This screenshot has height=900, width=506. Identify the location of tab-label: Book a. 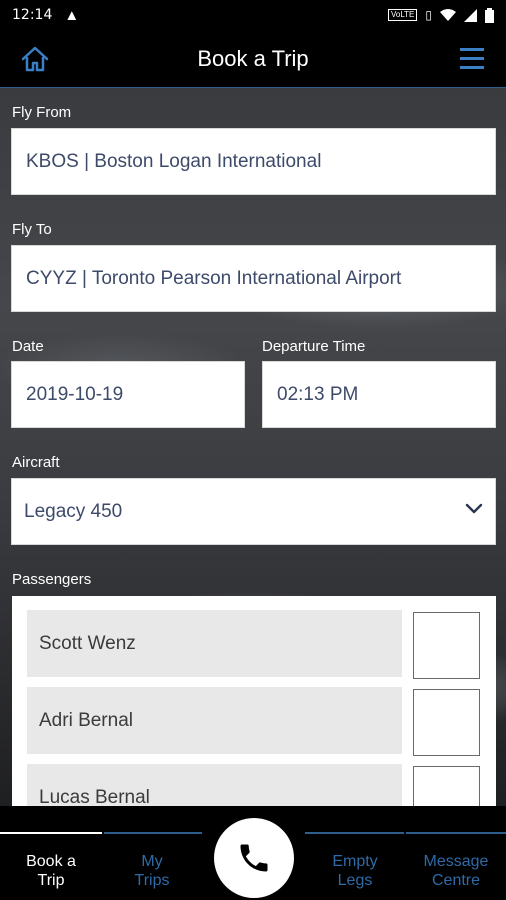
(51, 861).